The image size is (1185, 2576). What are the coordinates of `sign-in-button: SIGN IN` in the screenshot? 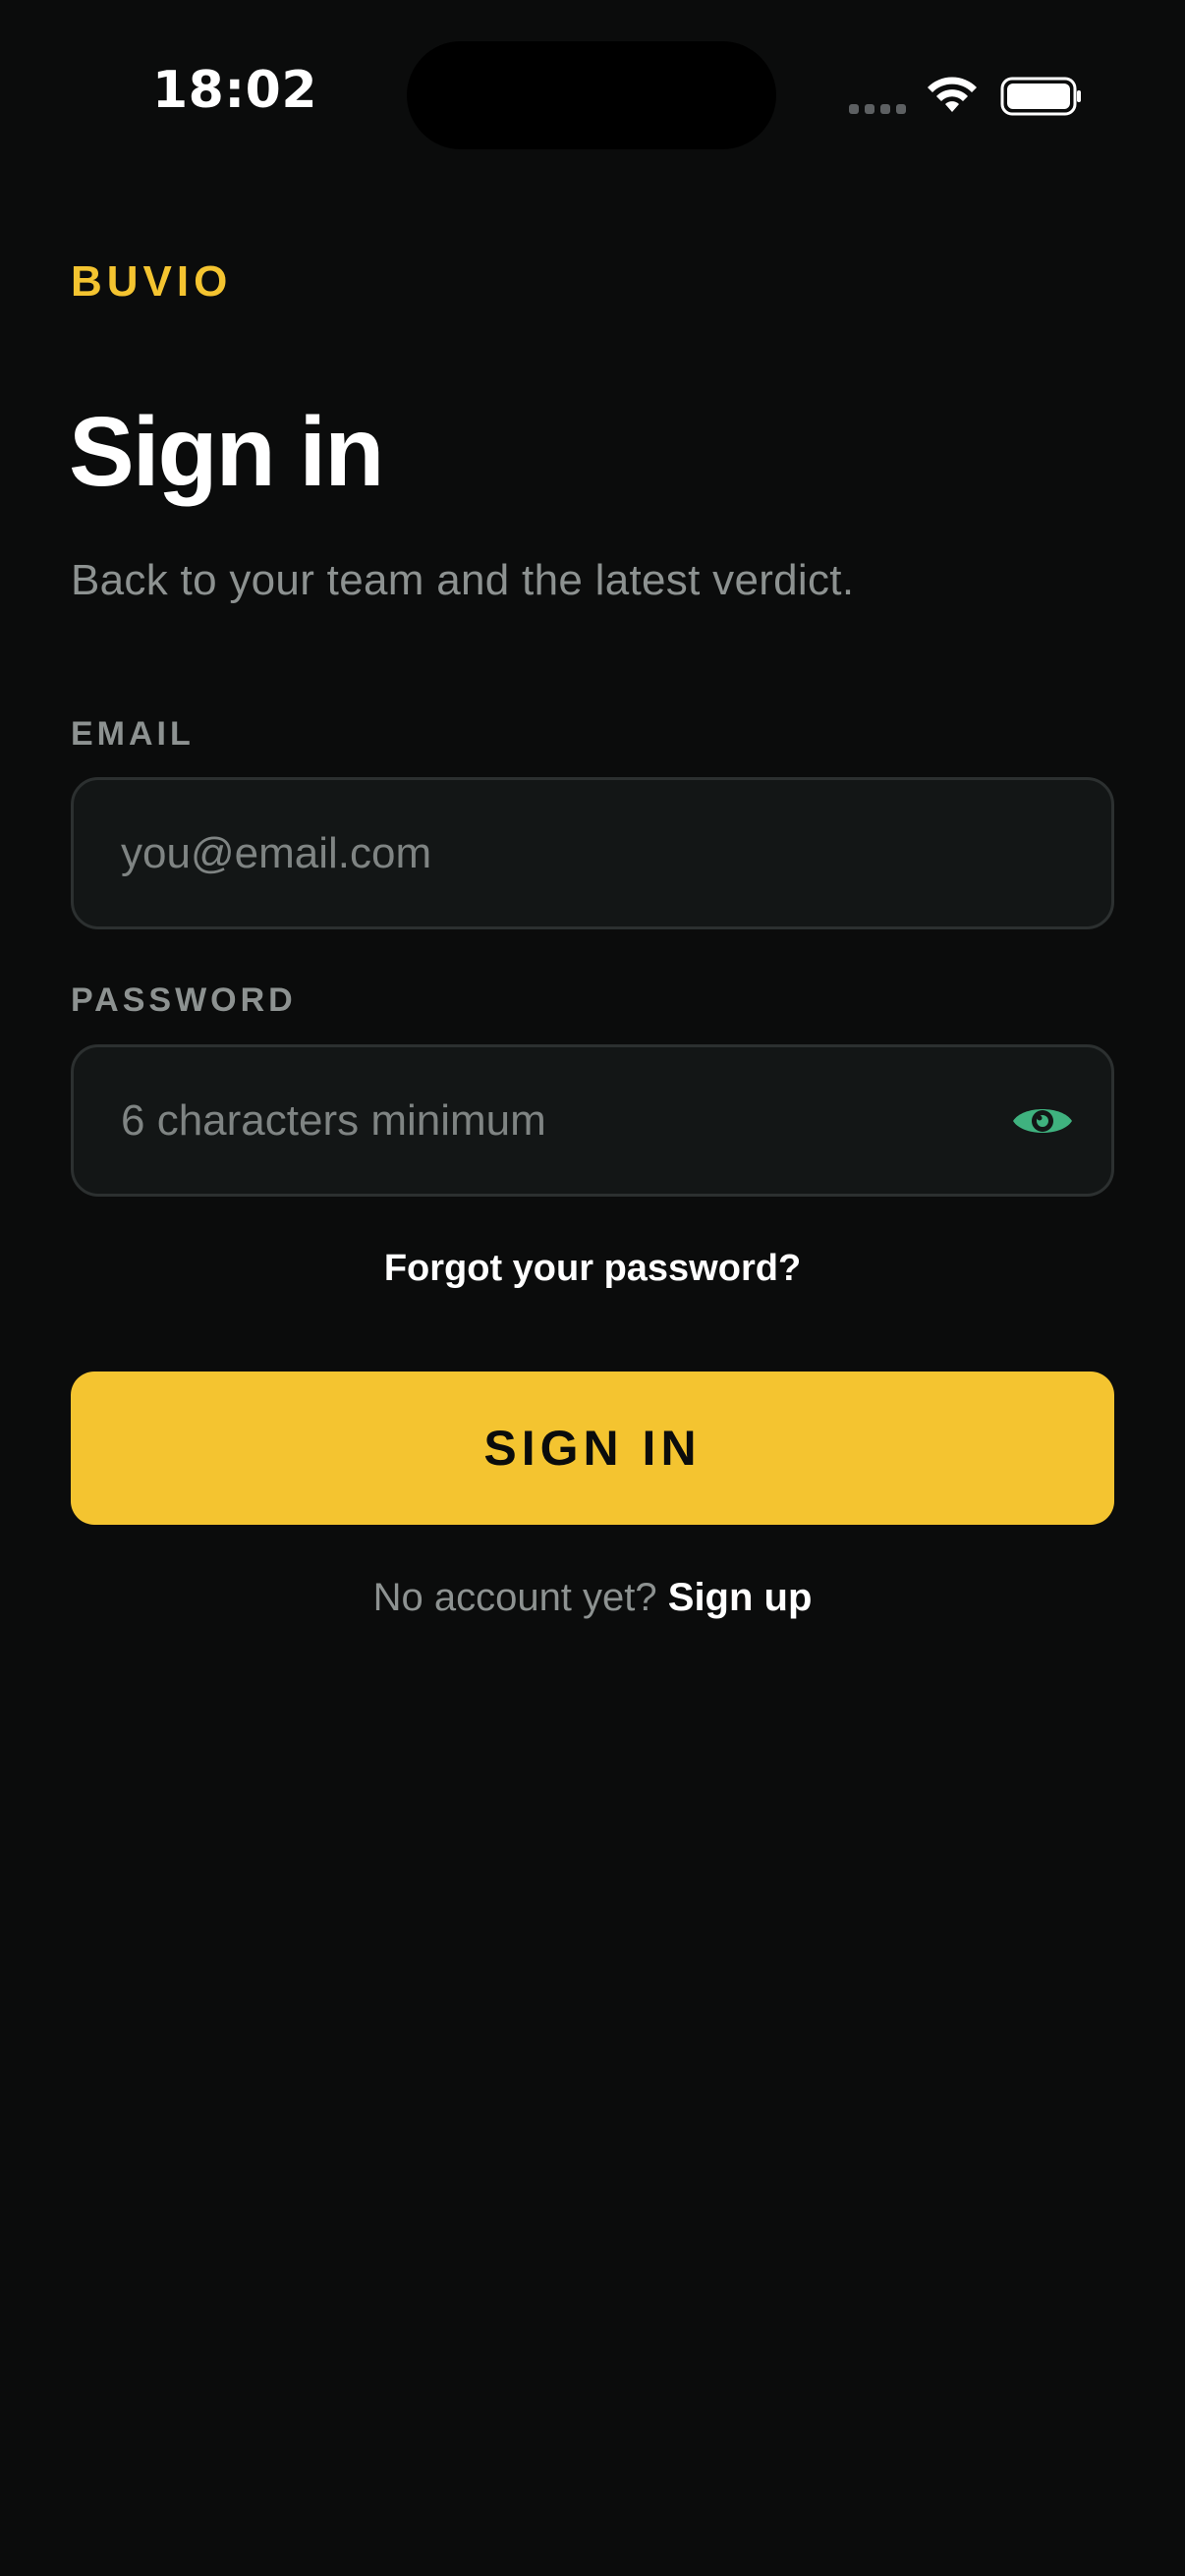 It's located at (592, 1448).